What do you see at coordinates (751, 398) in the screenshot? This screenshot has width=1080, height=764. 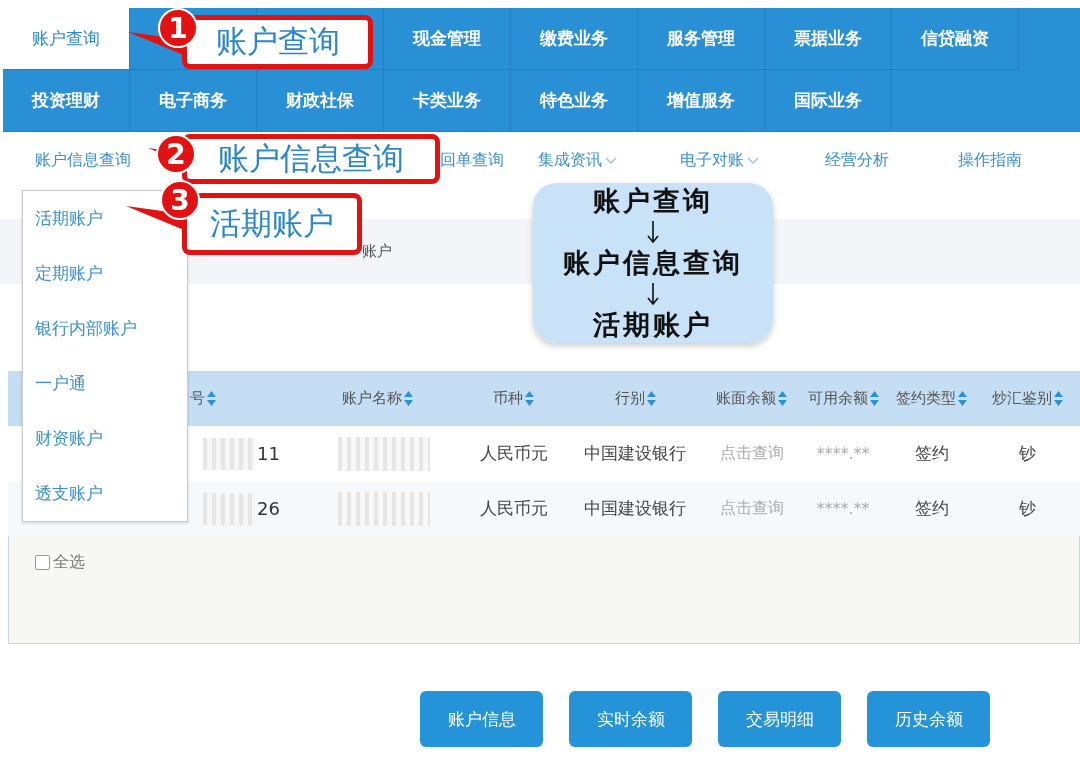 I see `column-header: 账面余额` at bounding box center [751, 398].